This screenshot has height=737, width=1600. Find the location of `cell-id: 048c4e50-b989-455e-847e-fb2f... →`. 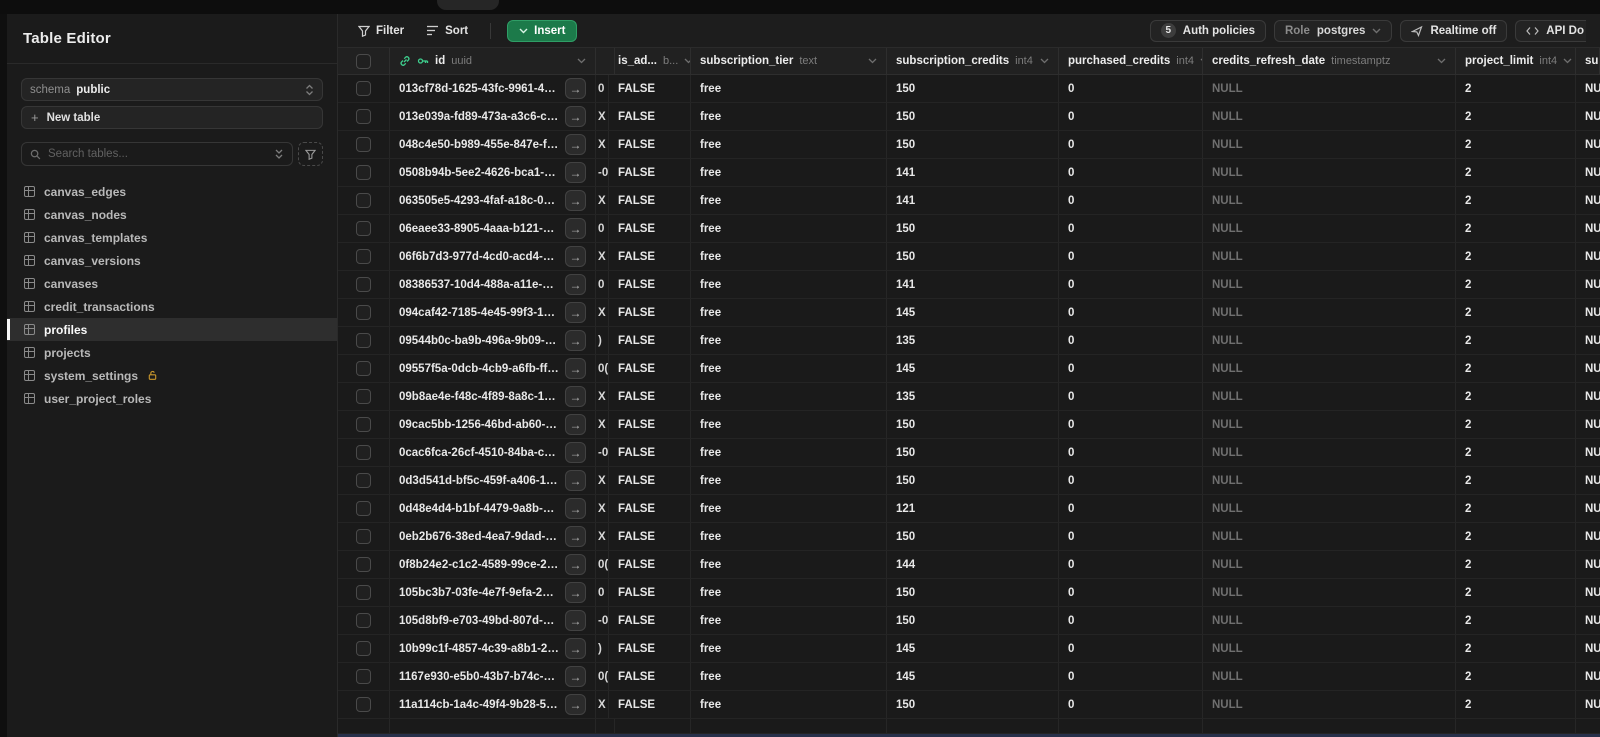

cell-id: 048c4e50-b989-455e-847e-fb2f... → is located at coordinates (493, 144).